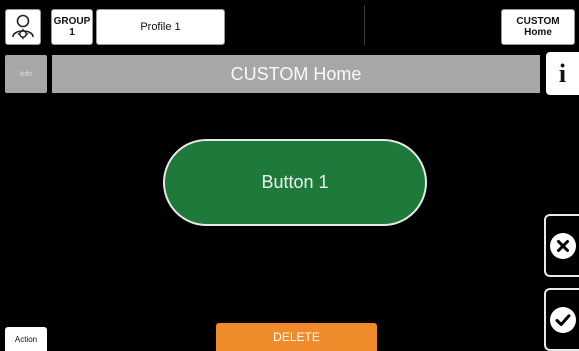  Describe the element at coordinates (538, 21) in the screenshot. I see `custom-home-label-line1: CUSTOM` at that location.